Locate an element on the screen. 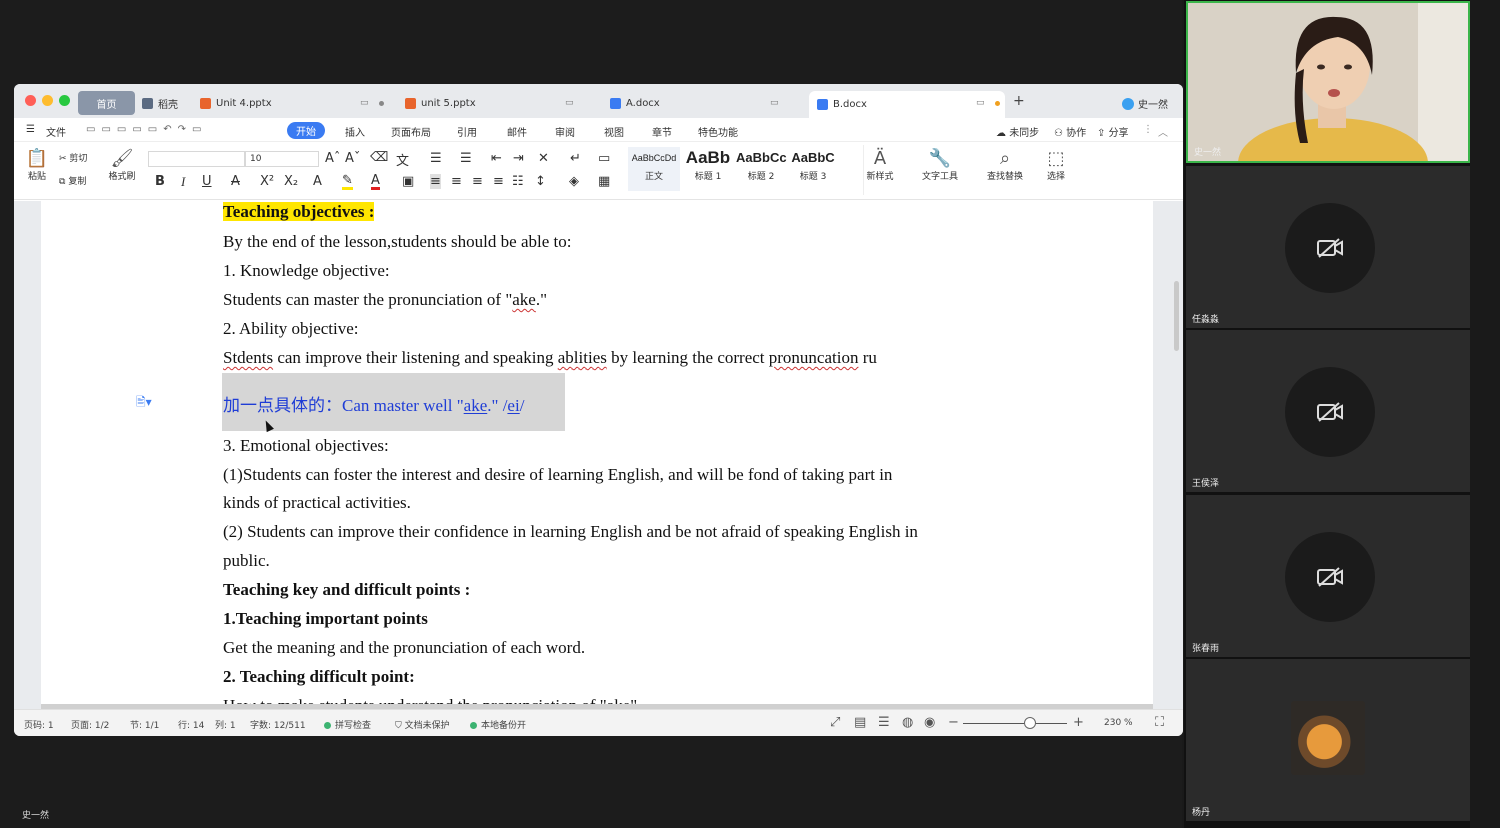 This screenshot has width=1500, height=828. menu-chapter: 章节 is located at coordinates (662, 131).